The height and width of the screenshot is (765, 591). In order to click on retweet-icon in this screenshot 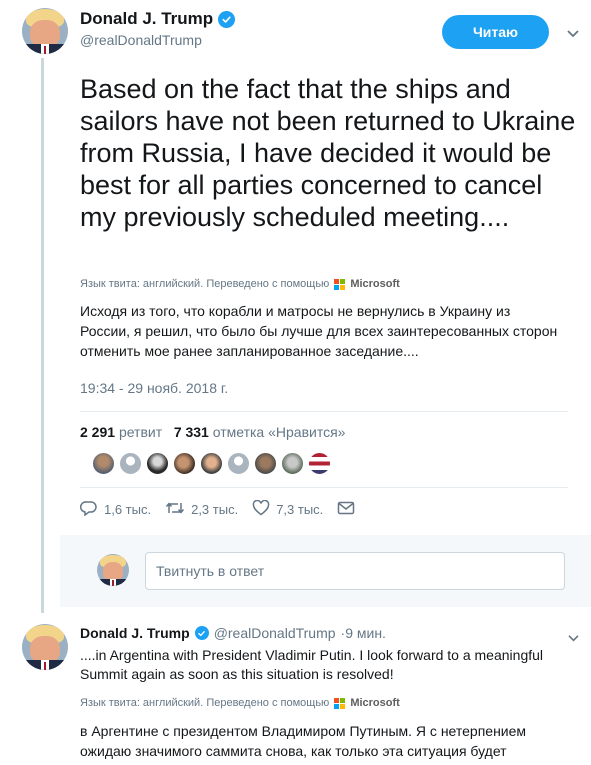, I will do `click(175, 509)`.